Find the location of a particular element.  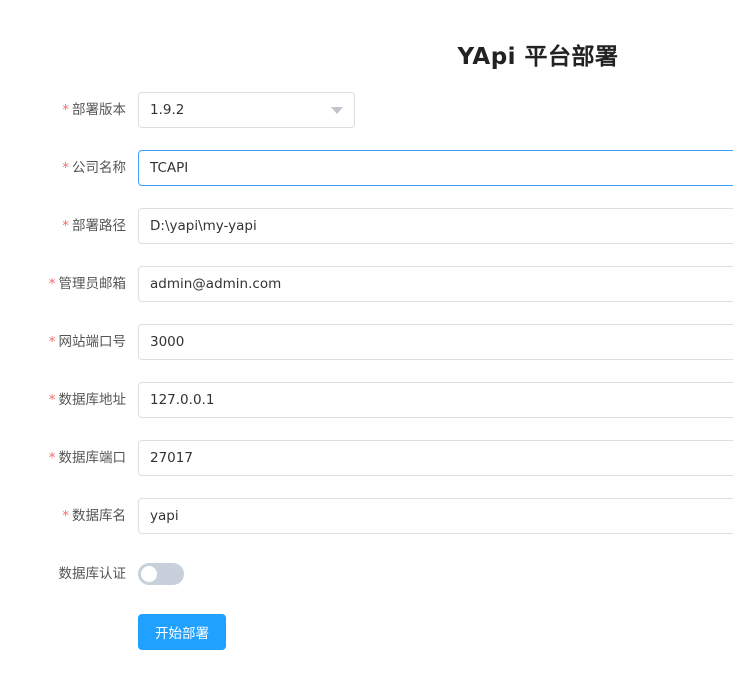

admin-email-label-text: 管理员邮箱 is located at coordinates (92, 284).